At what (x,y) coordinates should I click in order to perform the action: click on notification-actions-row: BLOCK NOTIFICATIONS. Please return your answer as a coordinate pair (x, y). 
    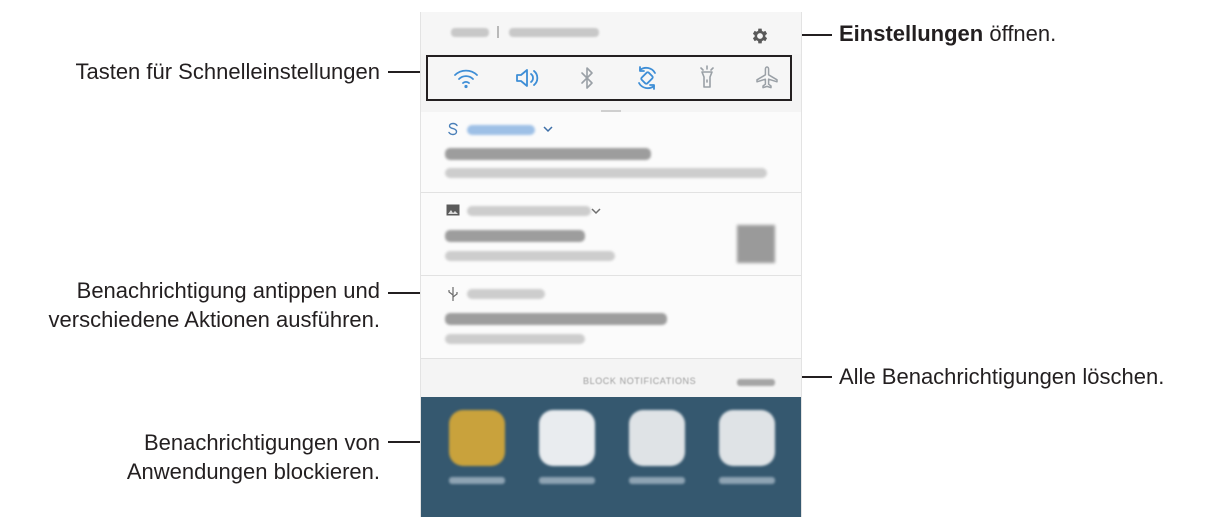
    Looking at the image, I should click on (611, 382).